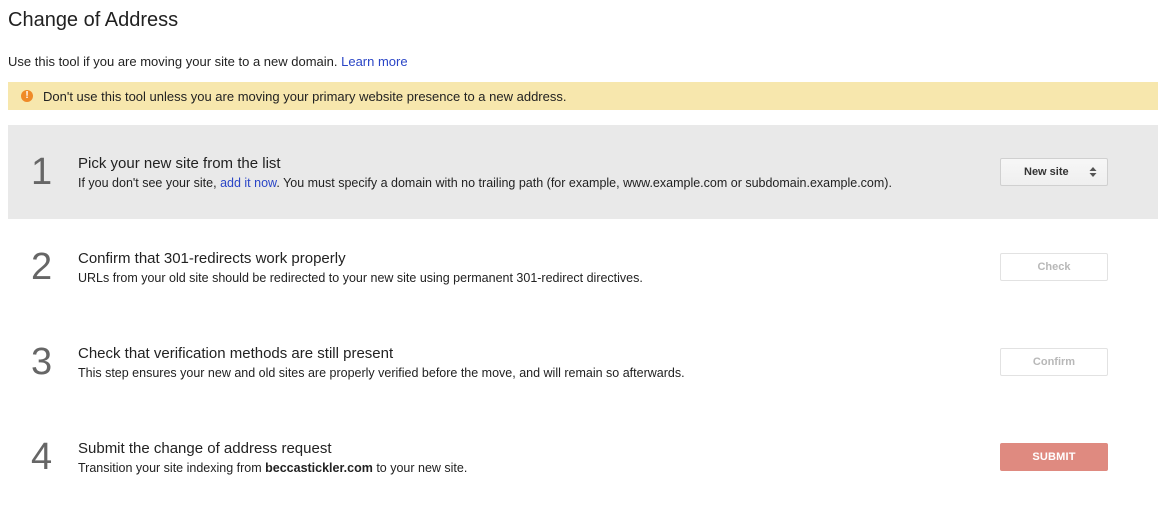 This screenshot has height=515, width=1169. I want to click on add-it-now-link: add it now, so click(248, 183).